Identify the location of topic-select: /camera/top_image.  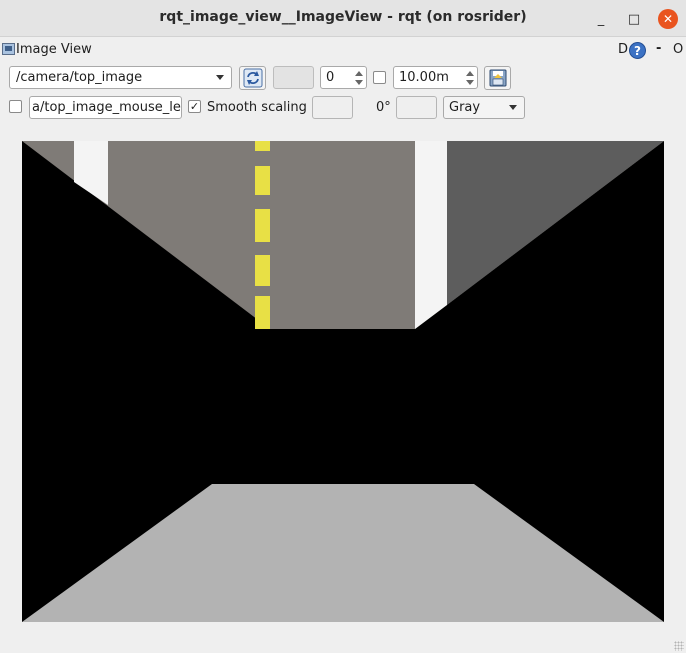
(120, 77).